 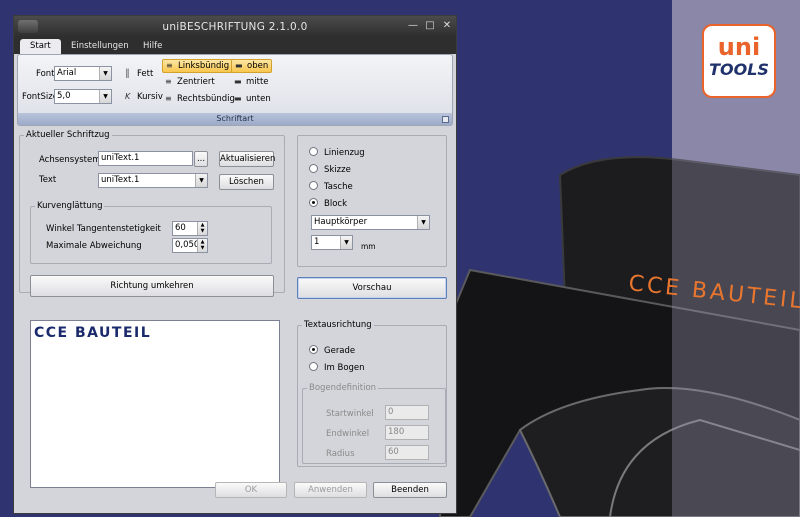 What do you see at coordinates (338, 325) in the screenshot?
I see `text-alignment-title: Textausrichtung` at bounding box center [338, 325].